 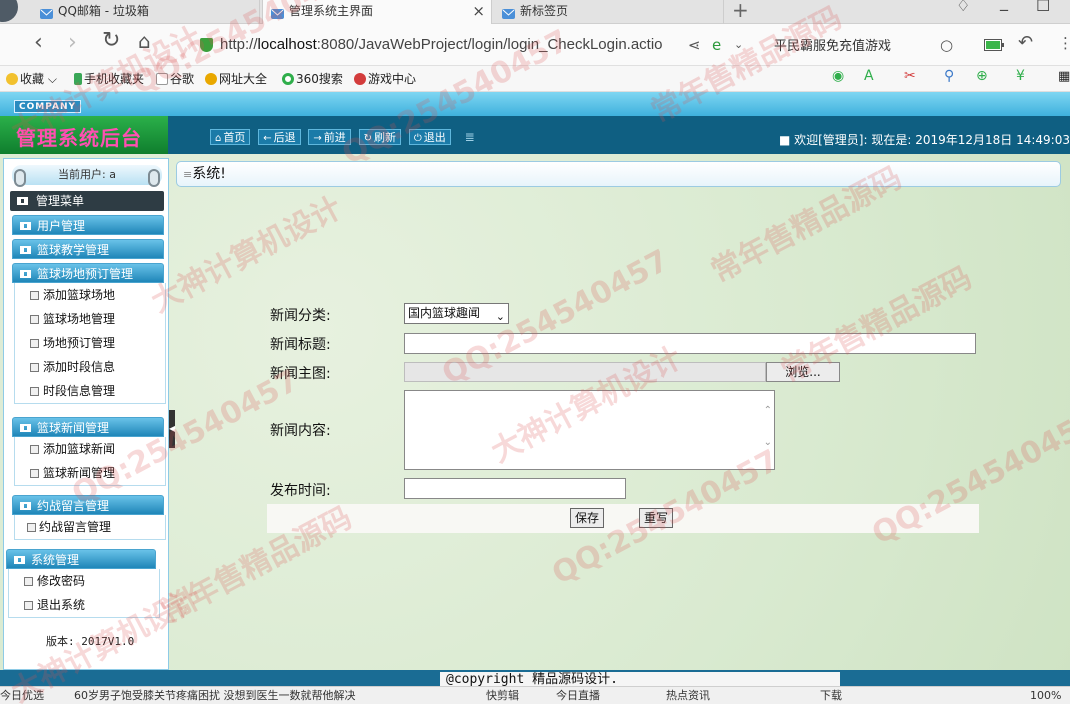 I want to click on fav-item-hao: 网址大全, so click(x=236, y=78).